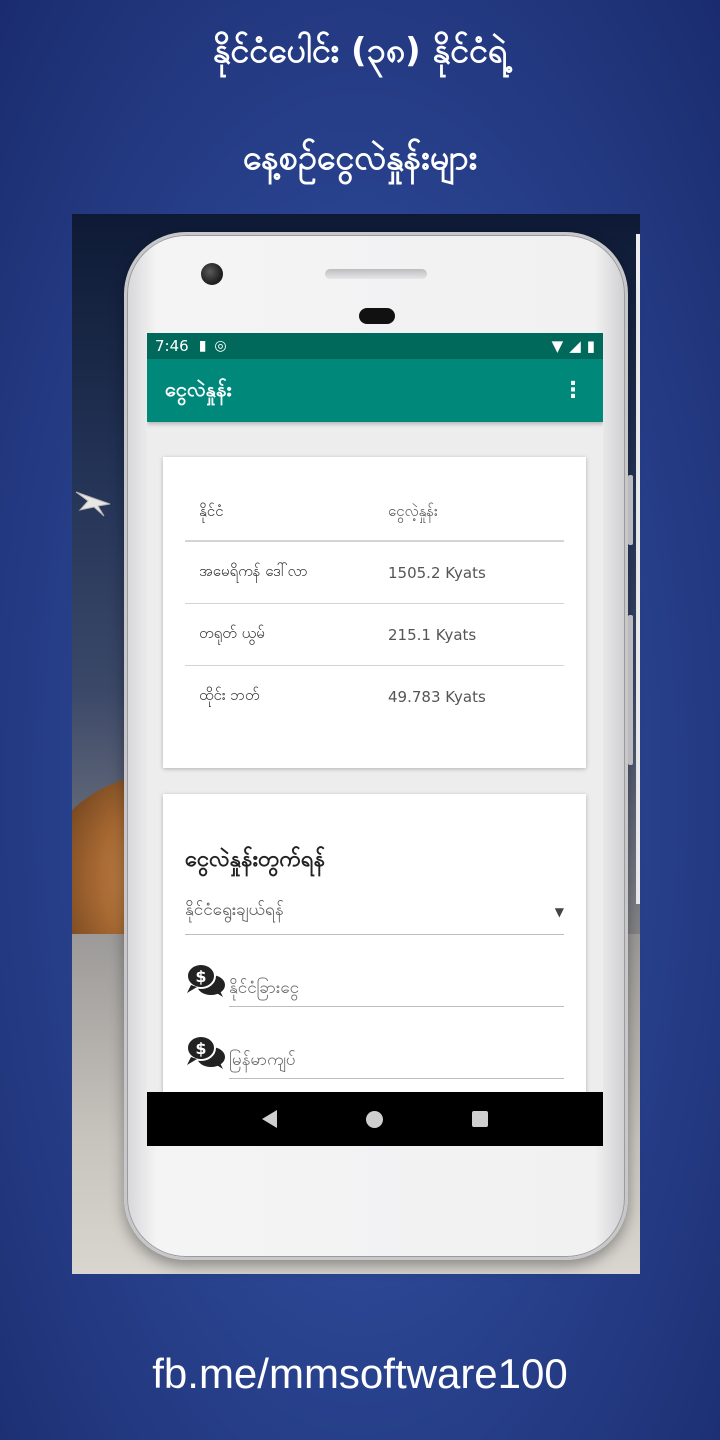 The width and height of the screenshot is (720, 1440). Describe the element at coordinates (630, 690) in the screenshot. I see `volume-button` at that location.